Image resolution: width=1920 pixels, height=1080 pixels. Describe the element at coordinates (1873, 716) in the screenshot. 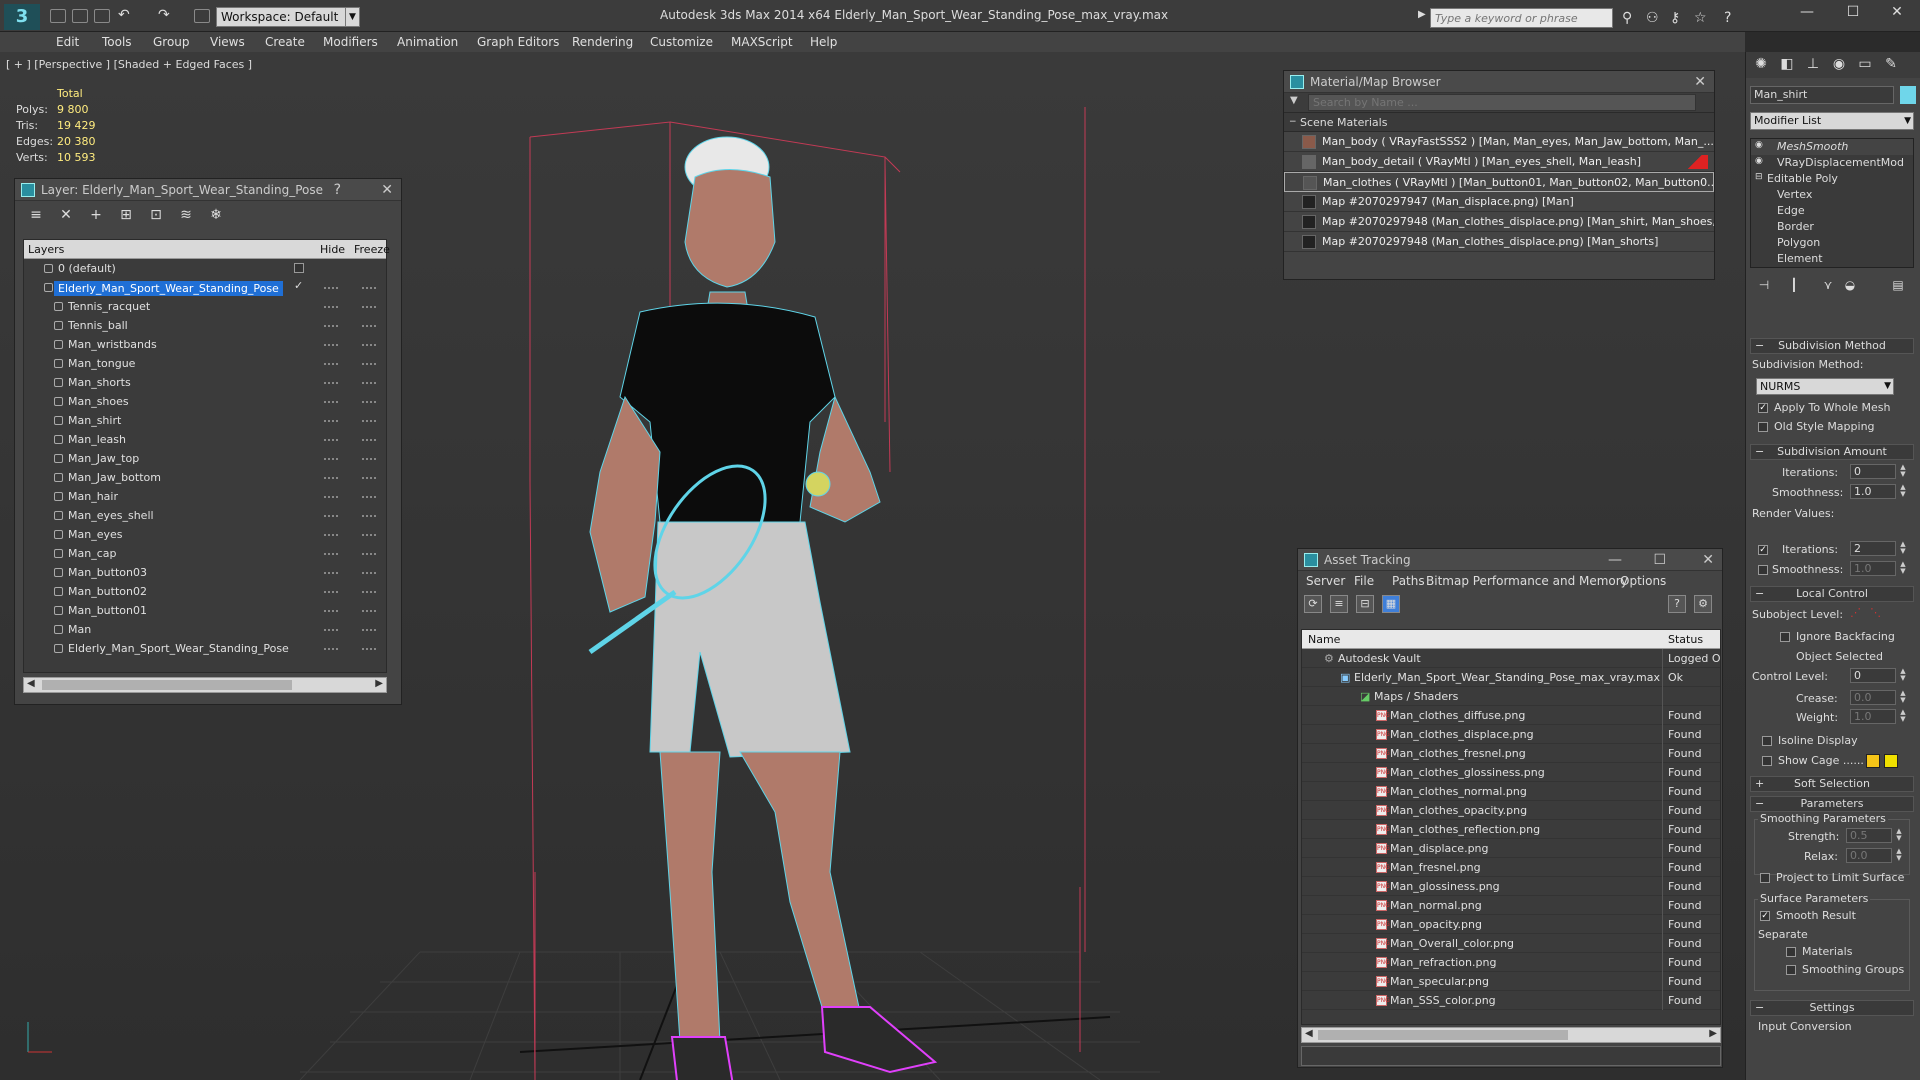

I see `weight-spinner: 1.0` at that location.